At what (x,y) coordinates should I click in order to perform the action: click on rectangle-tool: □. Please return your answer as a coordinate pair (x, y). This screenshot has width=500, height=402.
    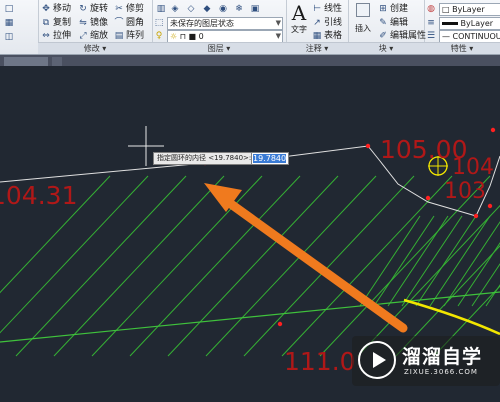
    Looking at the image, I should click on (10, 9).